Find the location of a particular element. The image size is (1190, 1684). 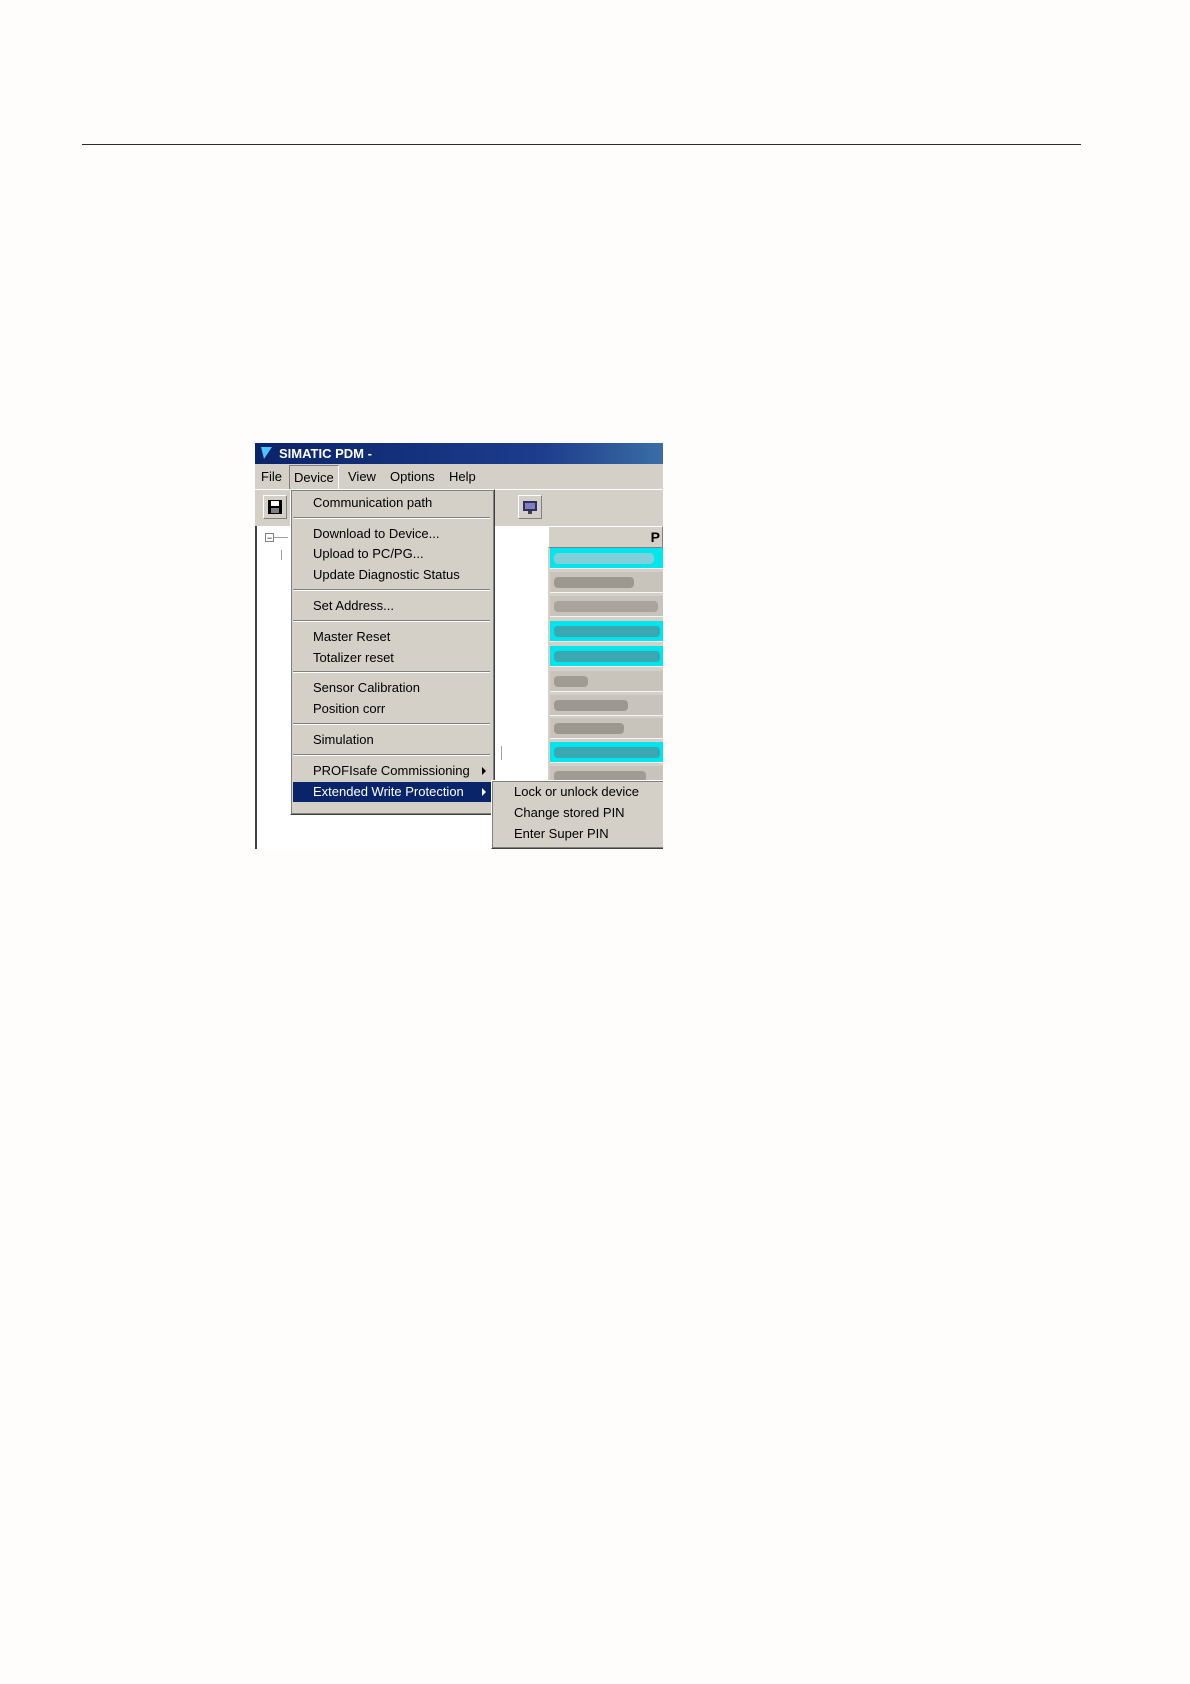

menu-item-position-corr: Position corr is located at coordinates (392, 709).